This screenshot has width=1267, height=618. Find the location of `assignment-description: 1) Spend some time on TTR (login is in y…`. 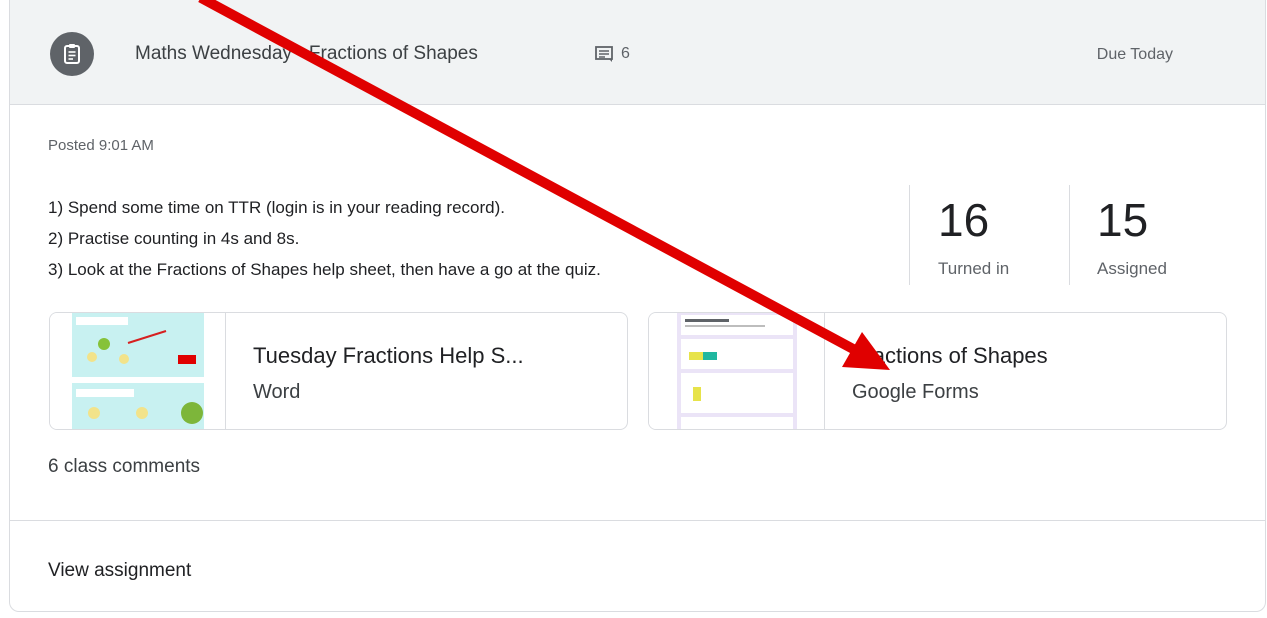

assignment-description: 1) Spend some time on TTR (login is in y… is located at coordinates (324, 238).